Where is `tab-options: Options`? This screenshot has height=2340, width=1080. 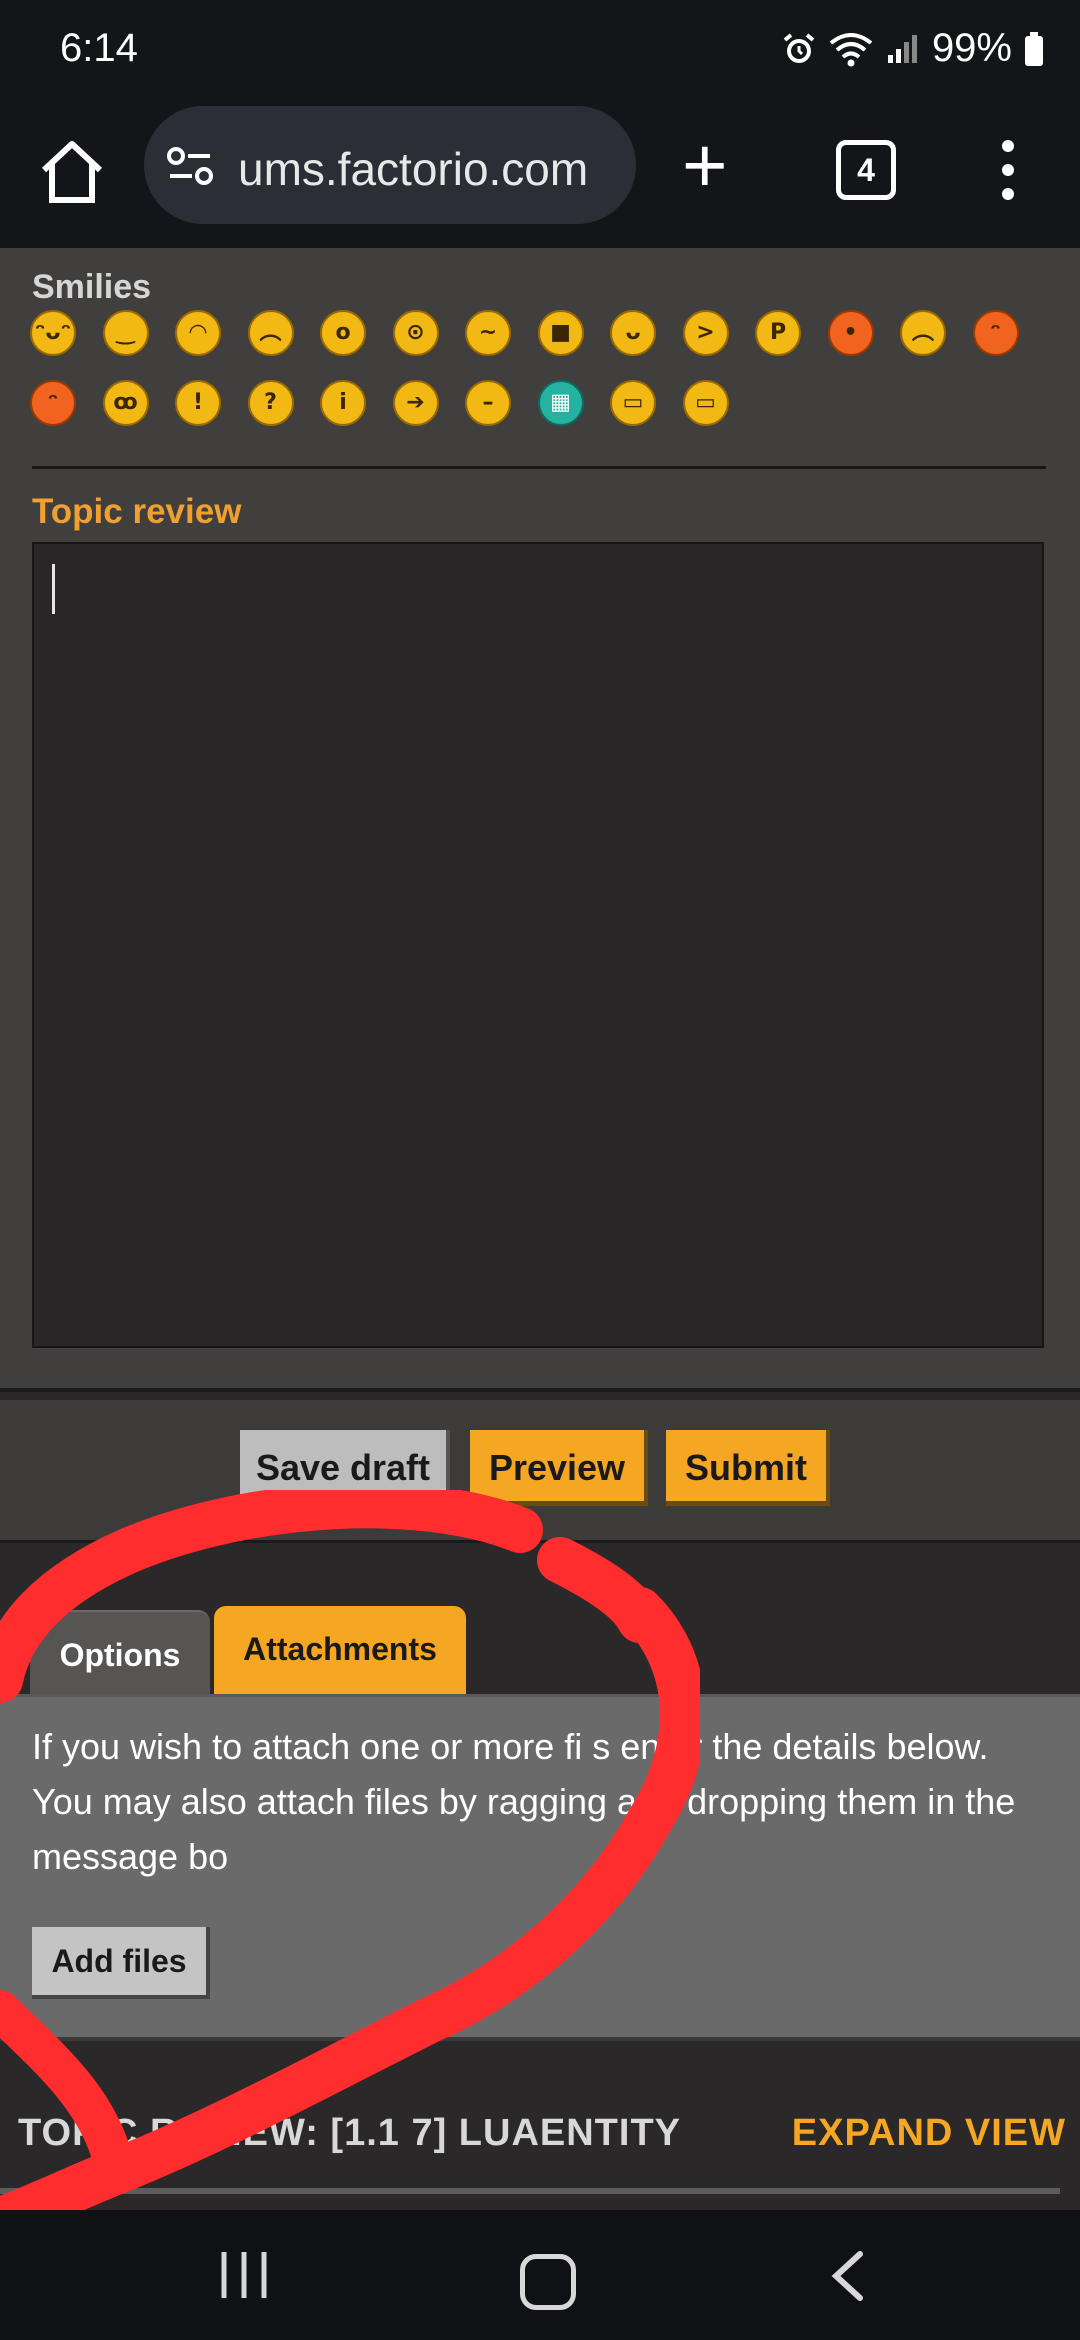 tab-options: Options is located at coordinates (120, 1653).